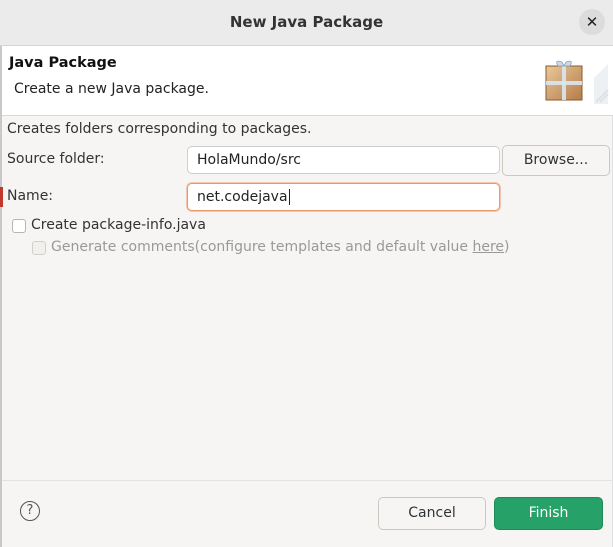 This screenshot has width=613, height=547. What do you see at coordinates (19, 226) in the screenshot?
I see `create-package-info-checkbox` at bounding box center [19, 226].